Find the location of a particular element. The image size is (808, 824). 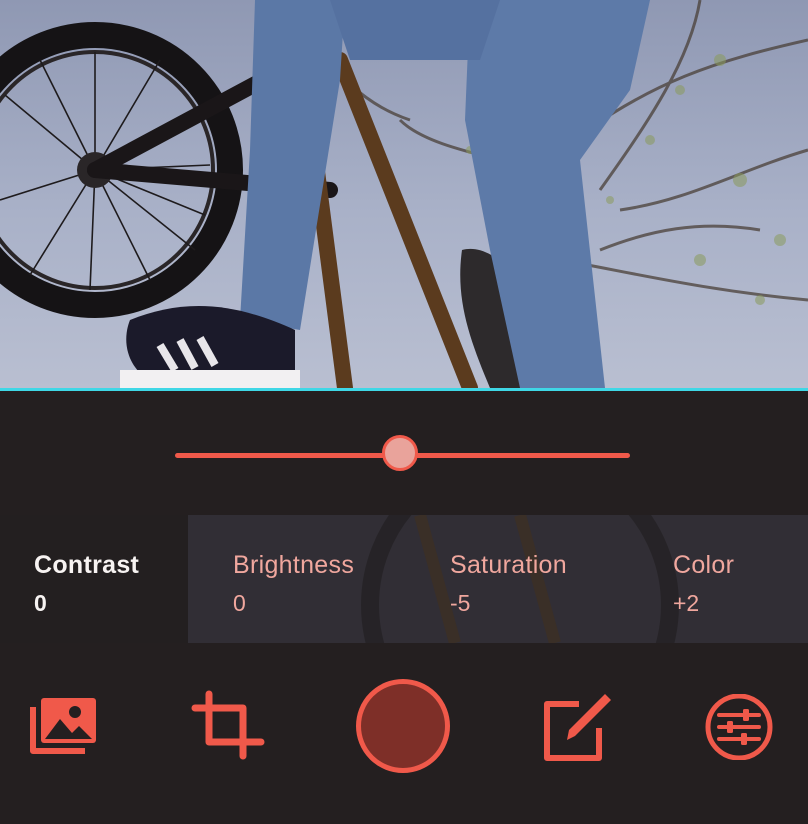

gallery-button is located at coordinates (64, 725).